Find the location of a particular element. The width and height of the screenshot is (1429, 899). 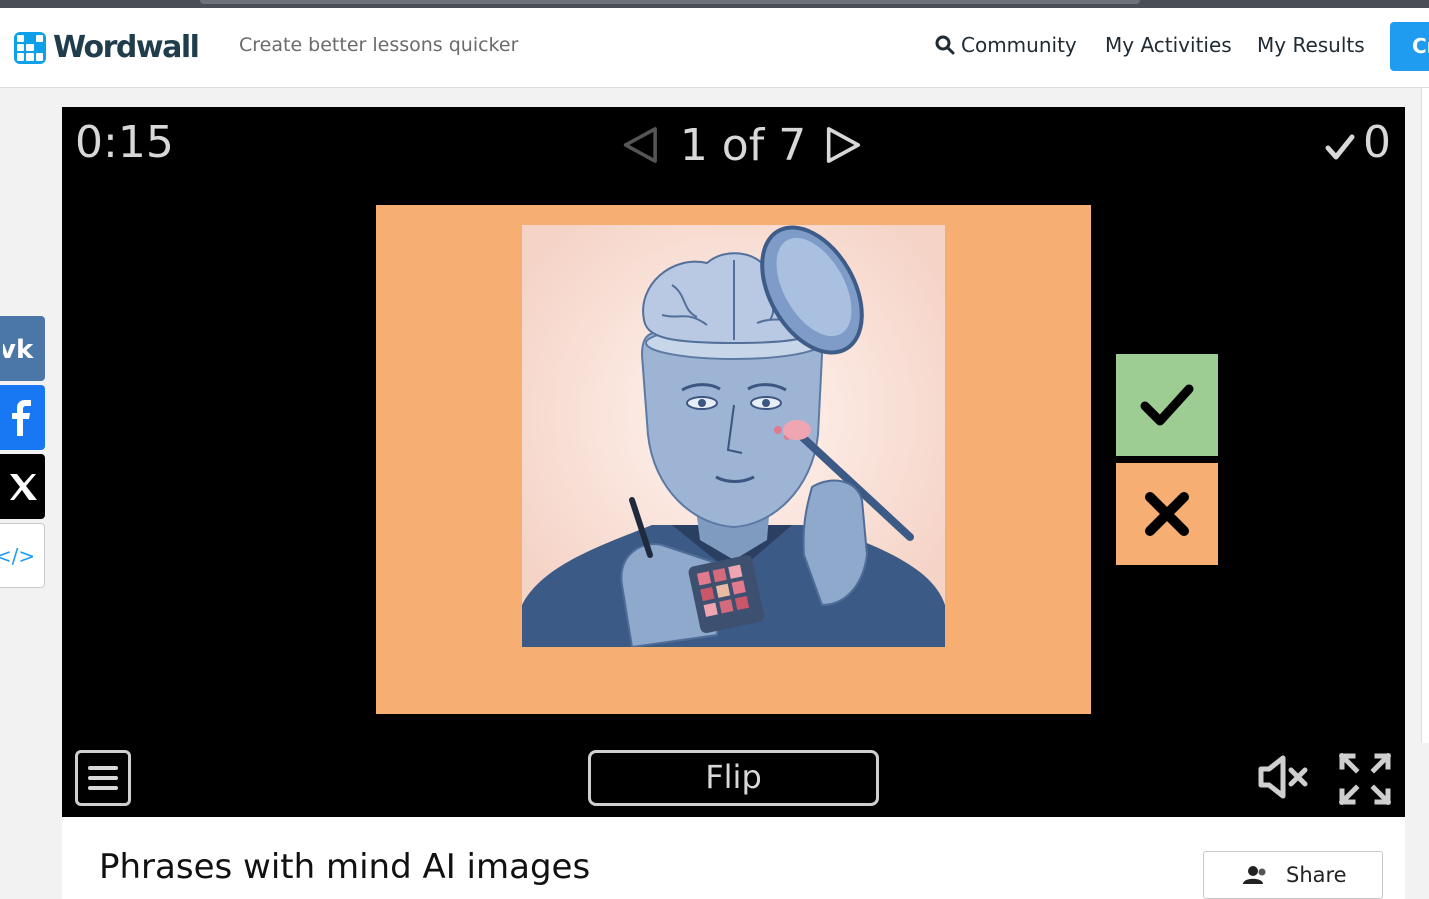

wordwall-logo: Wordwall is located at coordinates (107, 47).